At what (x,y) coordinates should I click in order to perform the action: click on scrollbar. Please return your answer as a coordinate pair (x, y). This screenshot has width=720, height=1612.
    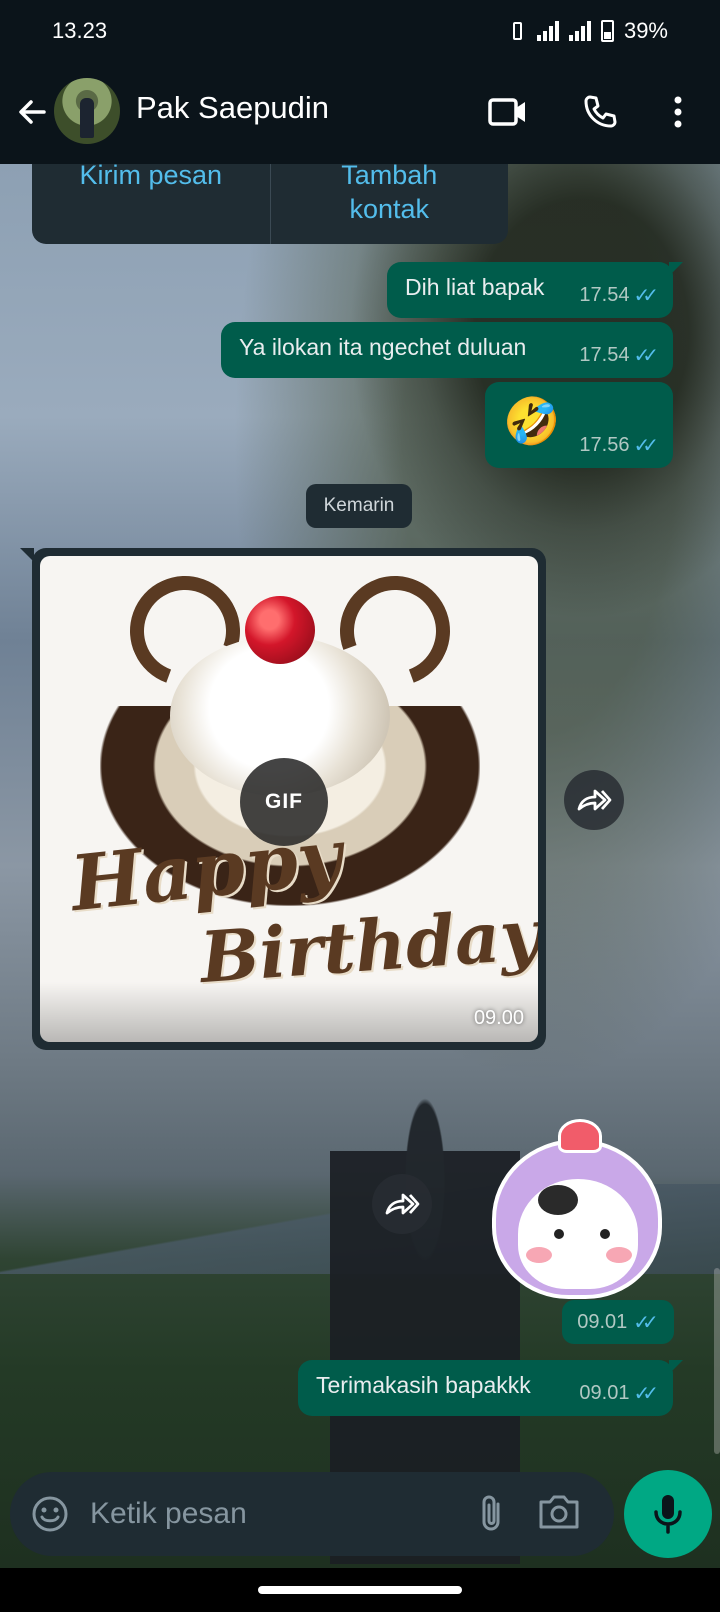
    Looking at the image, I should click on (717, 1361).